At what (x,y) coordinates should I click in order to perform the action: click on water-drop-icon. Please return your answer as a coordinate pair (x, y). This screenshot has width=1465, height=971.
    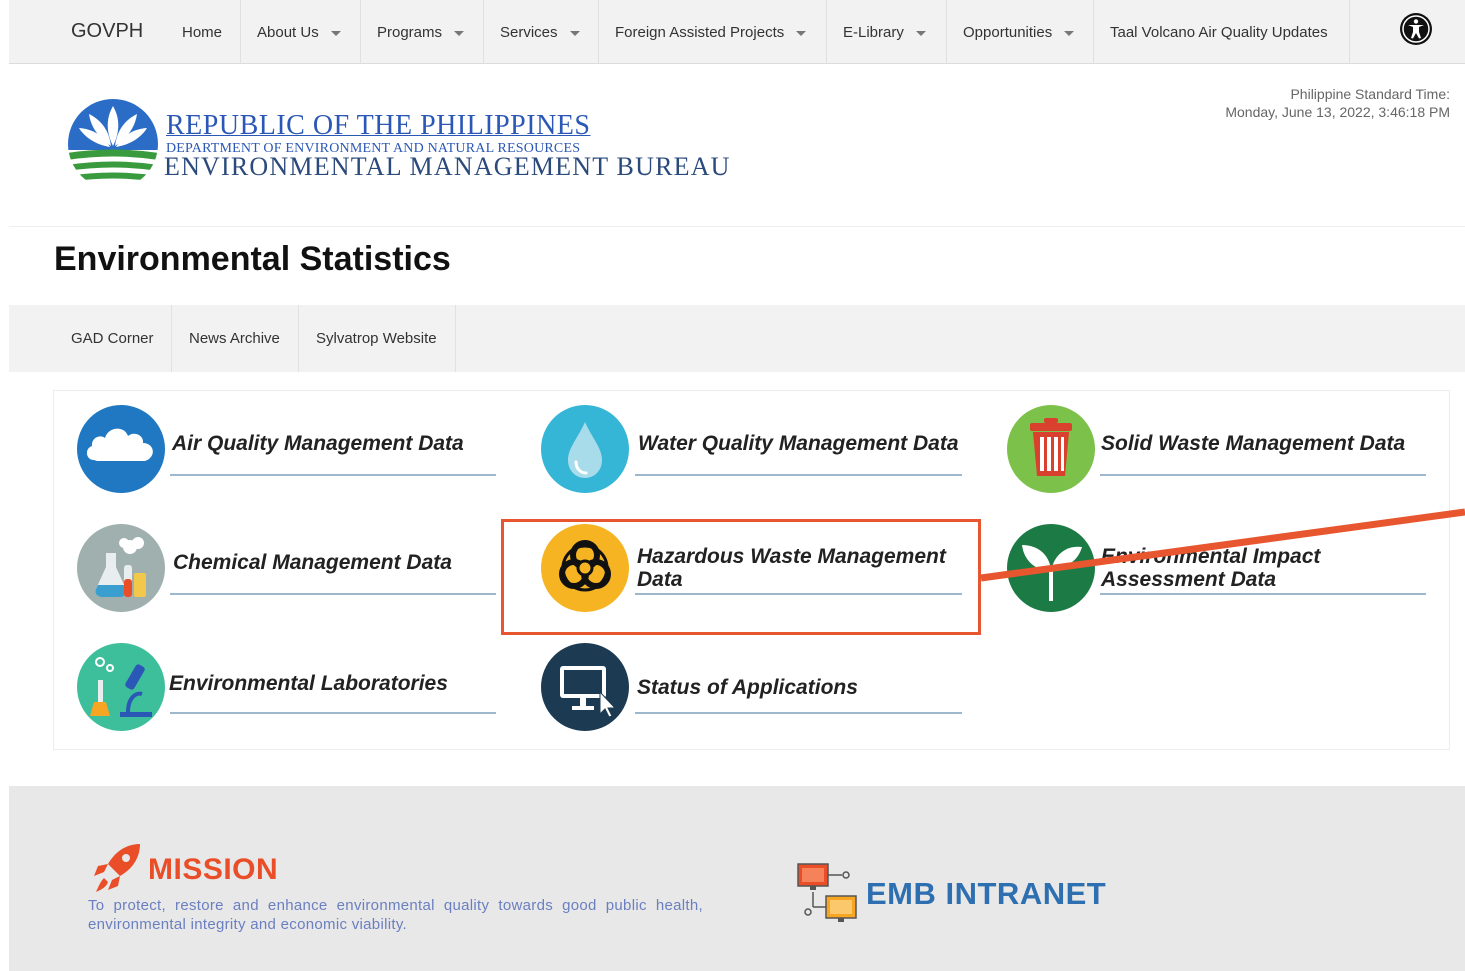
    Looking at the image, I should click on (585, 449).